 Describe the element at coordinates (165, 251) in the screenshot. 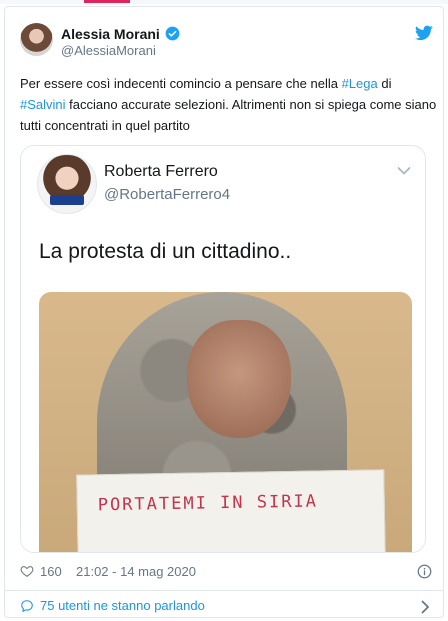

I see `quoted-tweet-text: La protesta di un cittadino..` at that location.